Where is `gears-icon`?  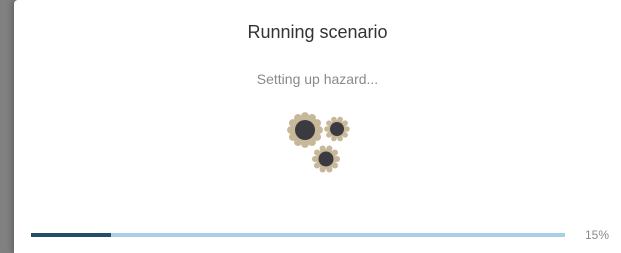
gears-icon is located at coordinates (318, 142).